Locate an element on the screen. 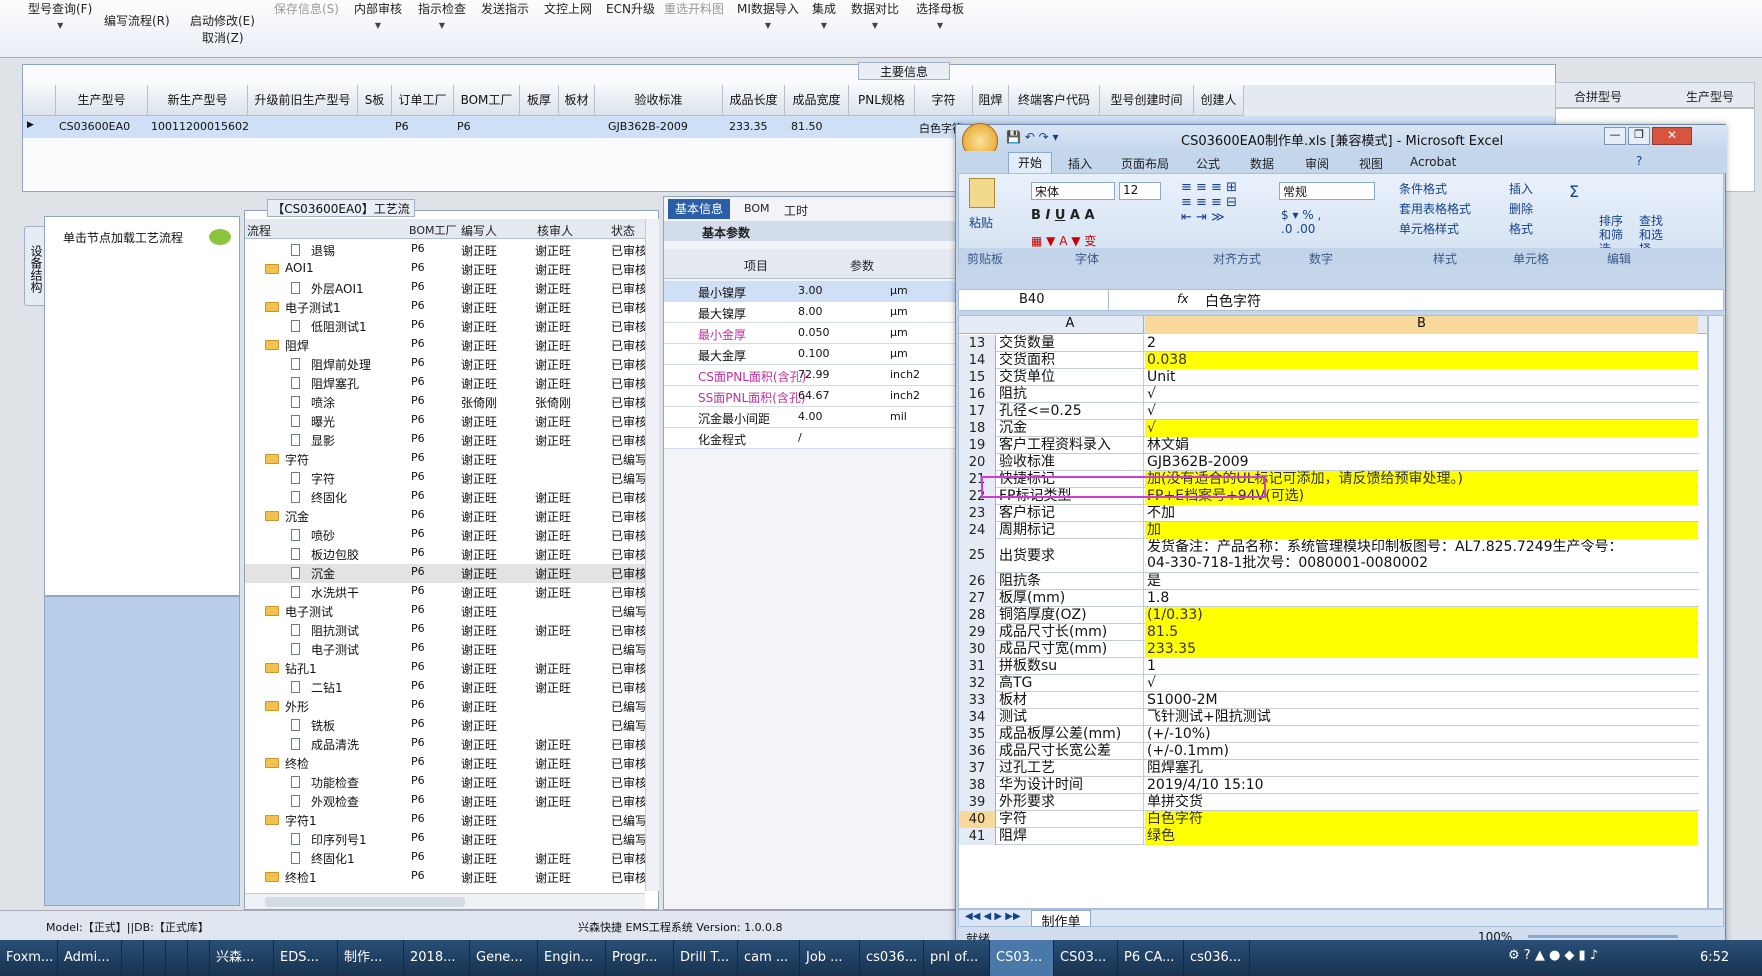 The image size is (1762, 976). sheet-vscrollbar is located at coordinates (1716, 612).